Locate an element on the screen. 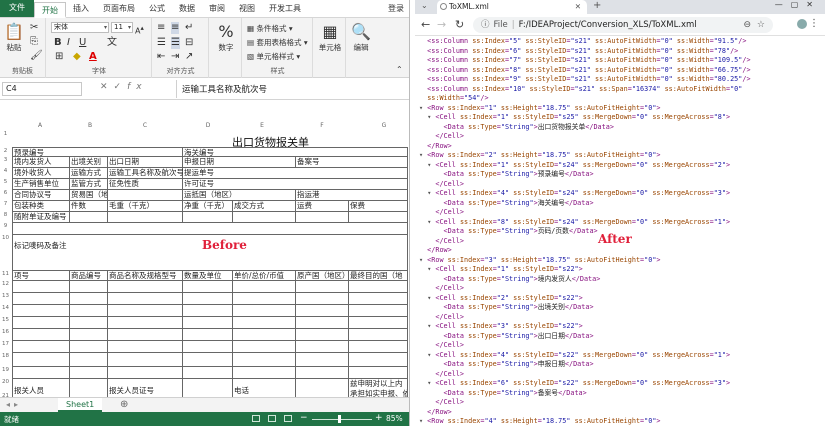  sheet-cell: 商品编号 is located at coordinates (85, 275).